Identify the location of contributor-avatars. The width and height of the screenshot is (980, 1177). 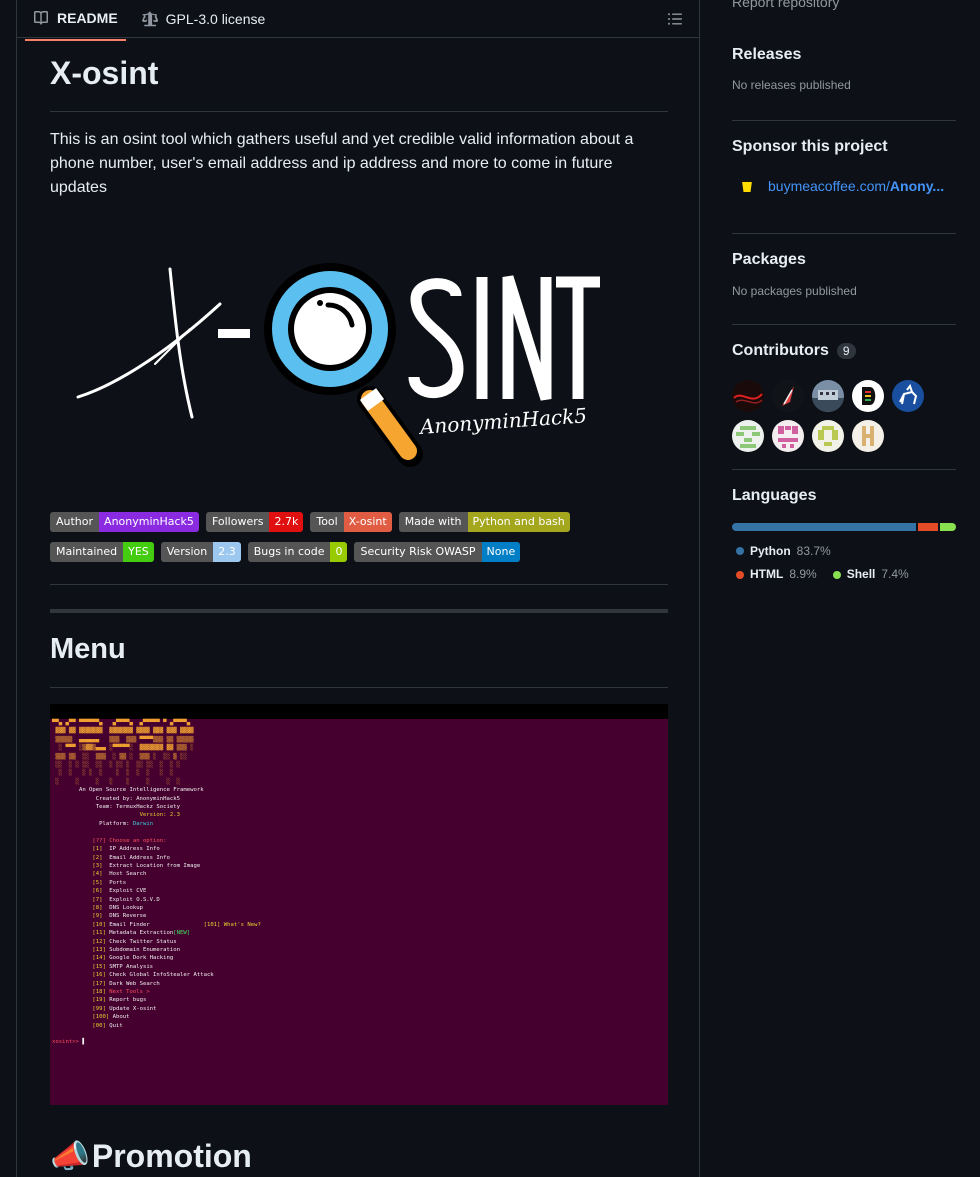
(832, 416).